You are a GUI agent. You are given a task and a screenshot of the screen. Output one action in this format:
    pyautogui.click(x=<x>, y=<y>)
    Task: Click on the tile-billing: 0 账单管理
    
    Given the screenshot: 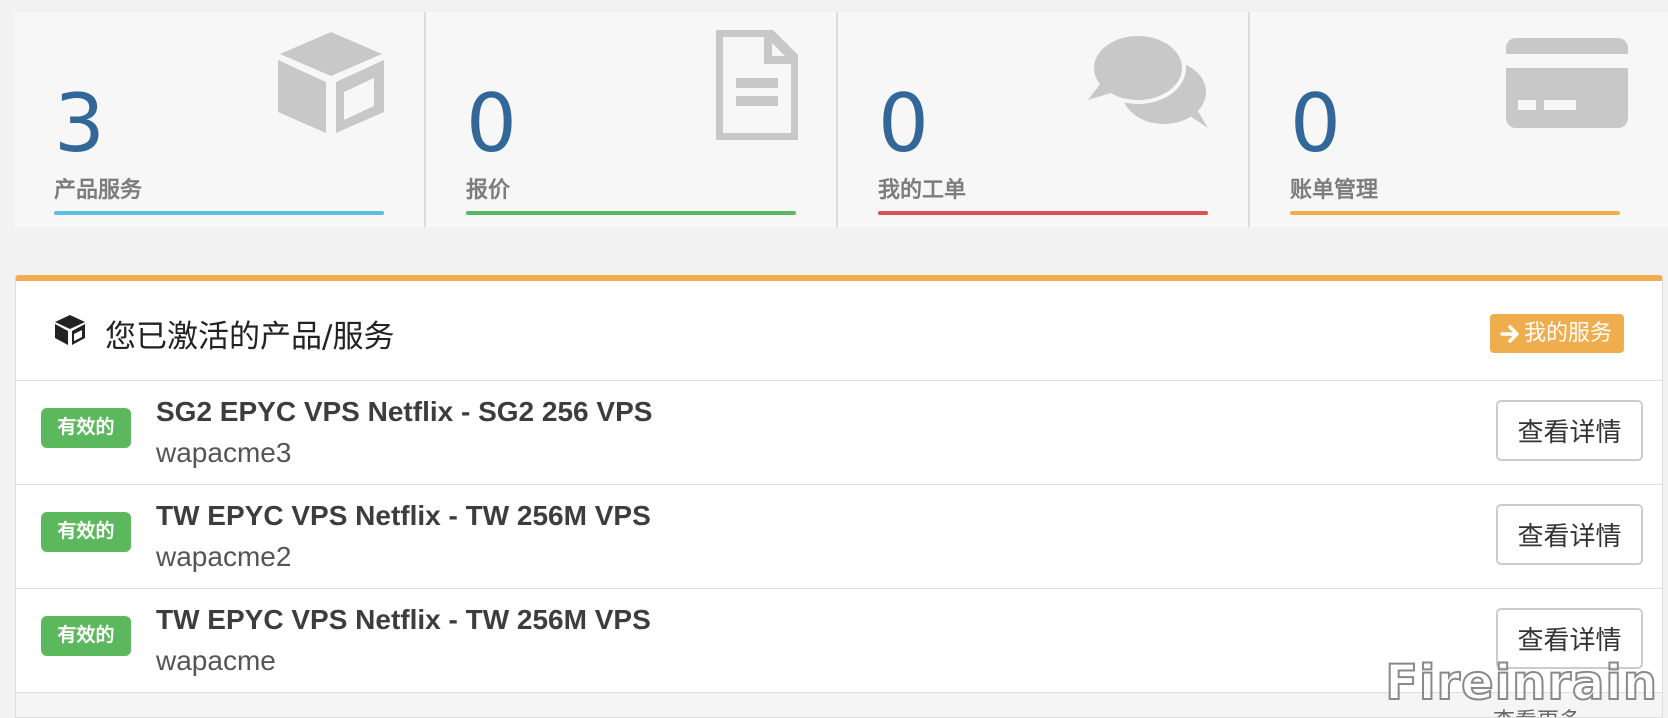 What is the action you would take?
    pyautogui.click(x=1459, y=119)
    